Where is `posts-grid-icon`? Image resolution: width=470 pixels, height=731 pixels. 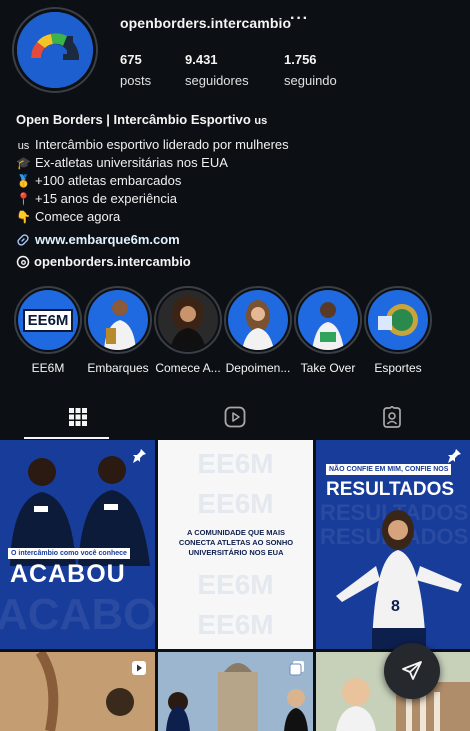 posts-grid-icon is located at coordinates (78, 417).